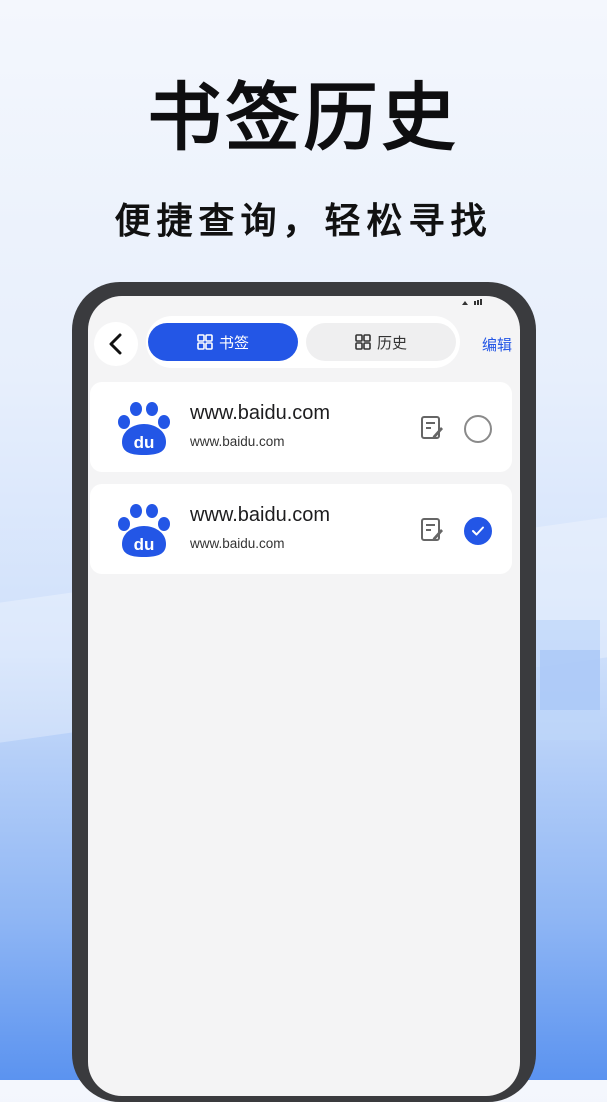  I want to click on chevron-left-icon, so click(115, 344).